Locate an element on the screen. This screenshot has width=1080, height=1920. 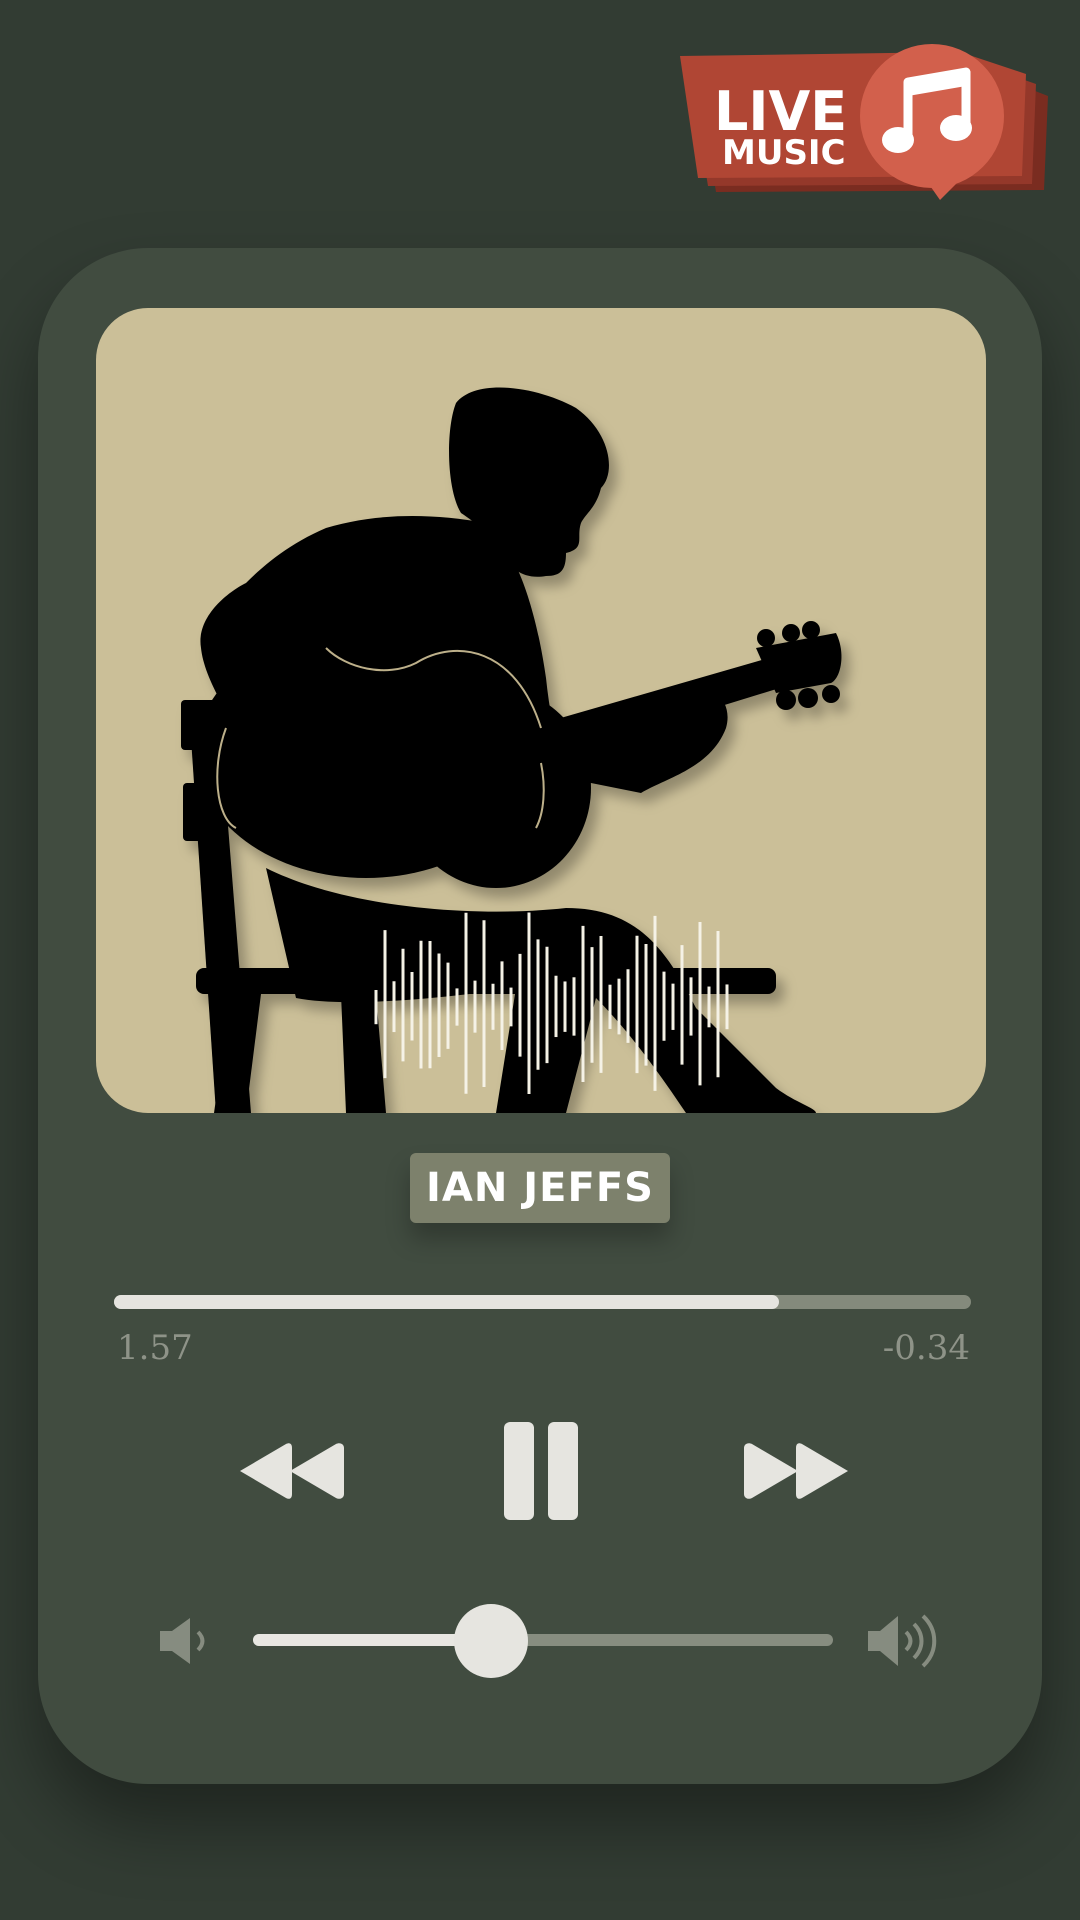
rewind-icon is located at coordinates (292, 1471).